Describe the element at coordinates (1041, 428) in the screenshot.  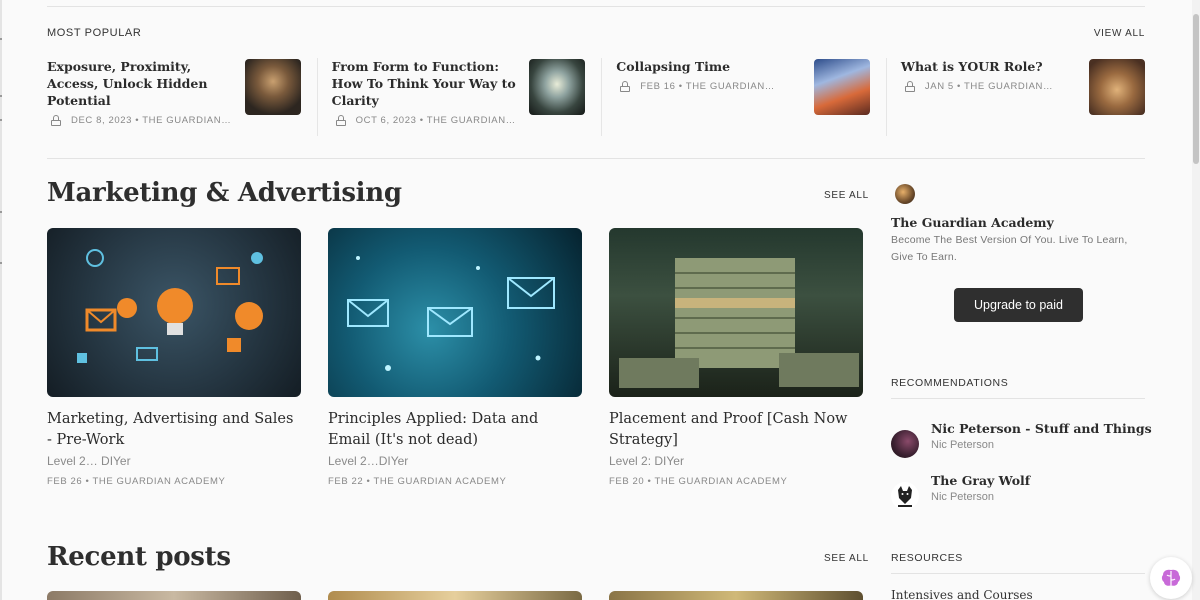
I see `recommendation-name: Nic Peterson - Stuff and Things` at that location.